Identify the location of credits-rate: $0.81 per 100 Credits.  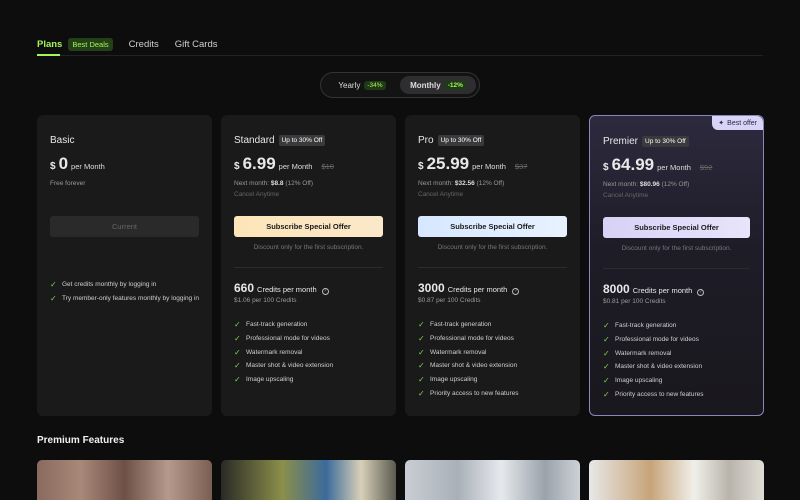
(634, 301).